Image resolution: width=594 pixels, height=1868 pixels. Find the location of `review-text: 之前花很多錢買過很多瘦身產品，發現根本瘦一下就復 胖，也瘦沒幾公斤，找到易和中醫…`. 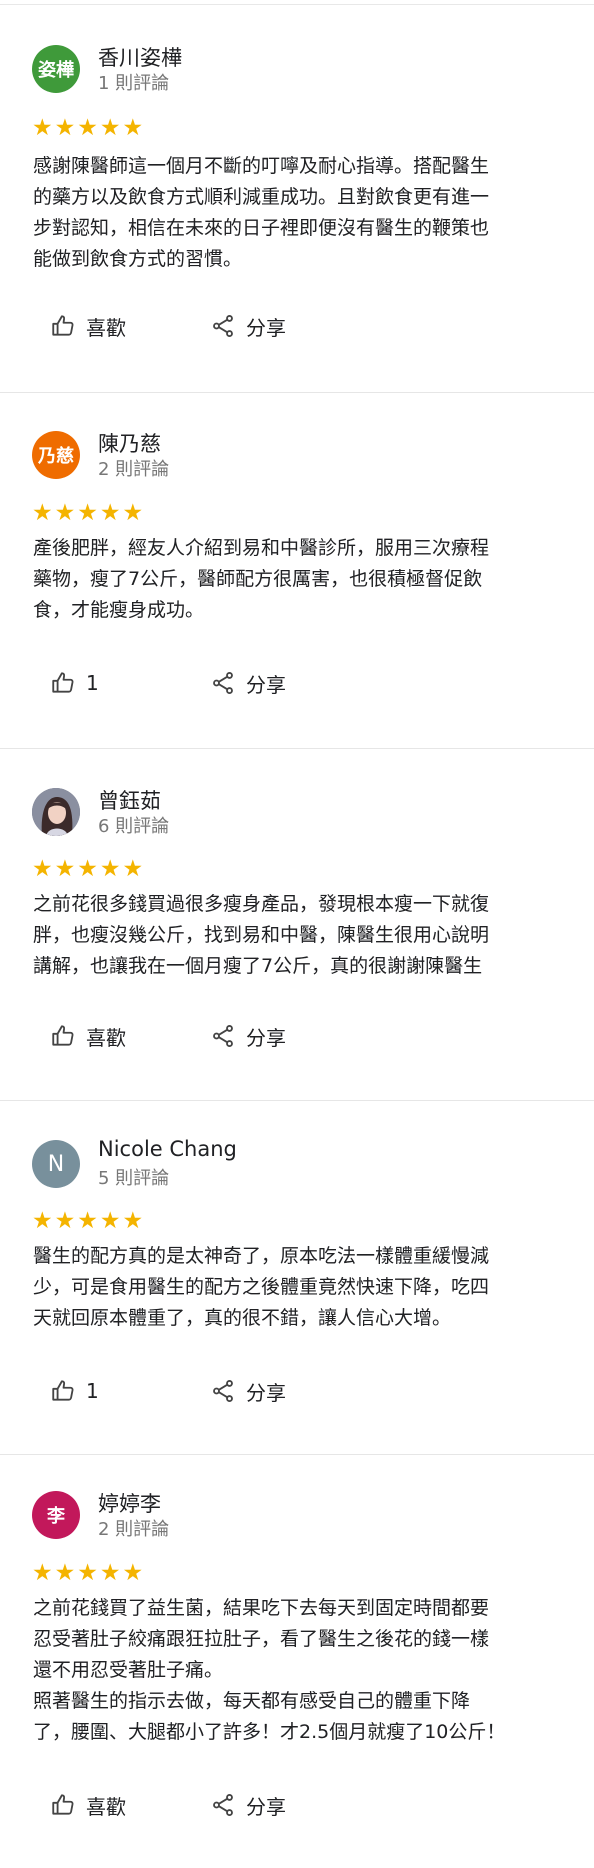

review-text: 之前花很多錢買過很多瘦身產品，發現根本瘦一下就復 胖，也瘦沒幾公斤，找到易和中醫… is located at coordinates (261, 935).